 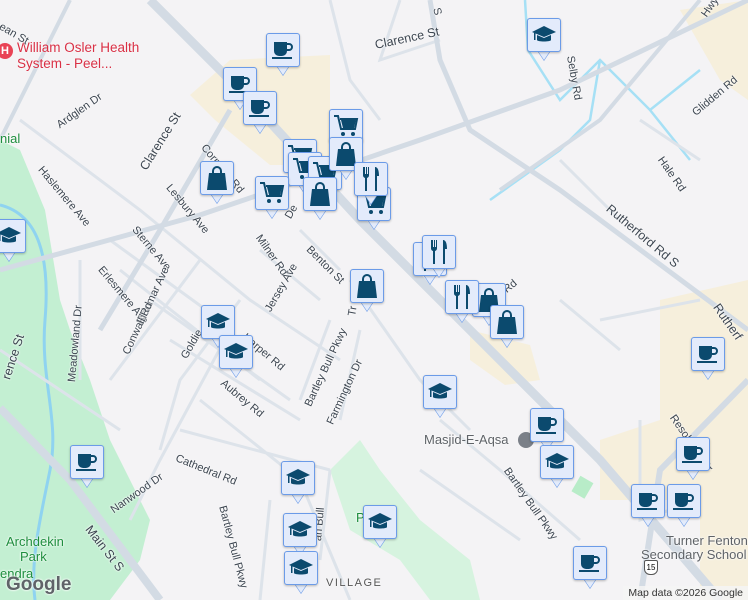 What do you see at coordinates (35, 541) in the screenshot?
I see `park-label: Archdekin` at bounding box center [35, 541].